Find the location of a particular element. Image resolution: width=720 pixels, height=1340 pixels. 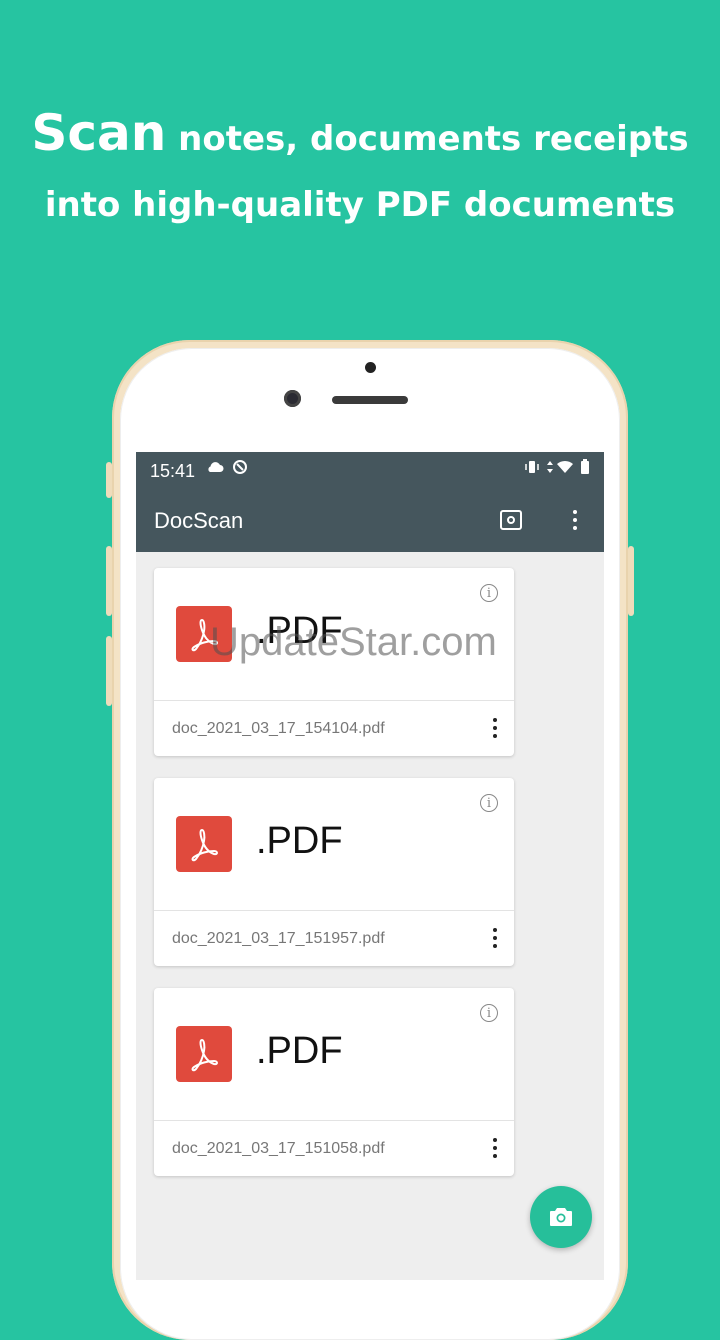

wifi-icon is located at coordinates (565, 469).